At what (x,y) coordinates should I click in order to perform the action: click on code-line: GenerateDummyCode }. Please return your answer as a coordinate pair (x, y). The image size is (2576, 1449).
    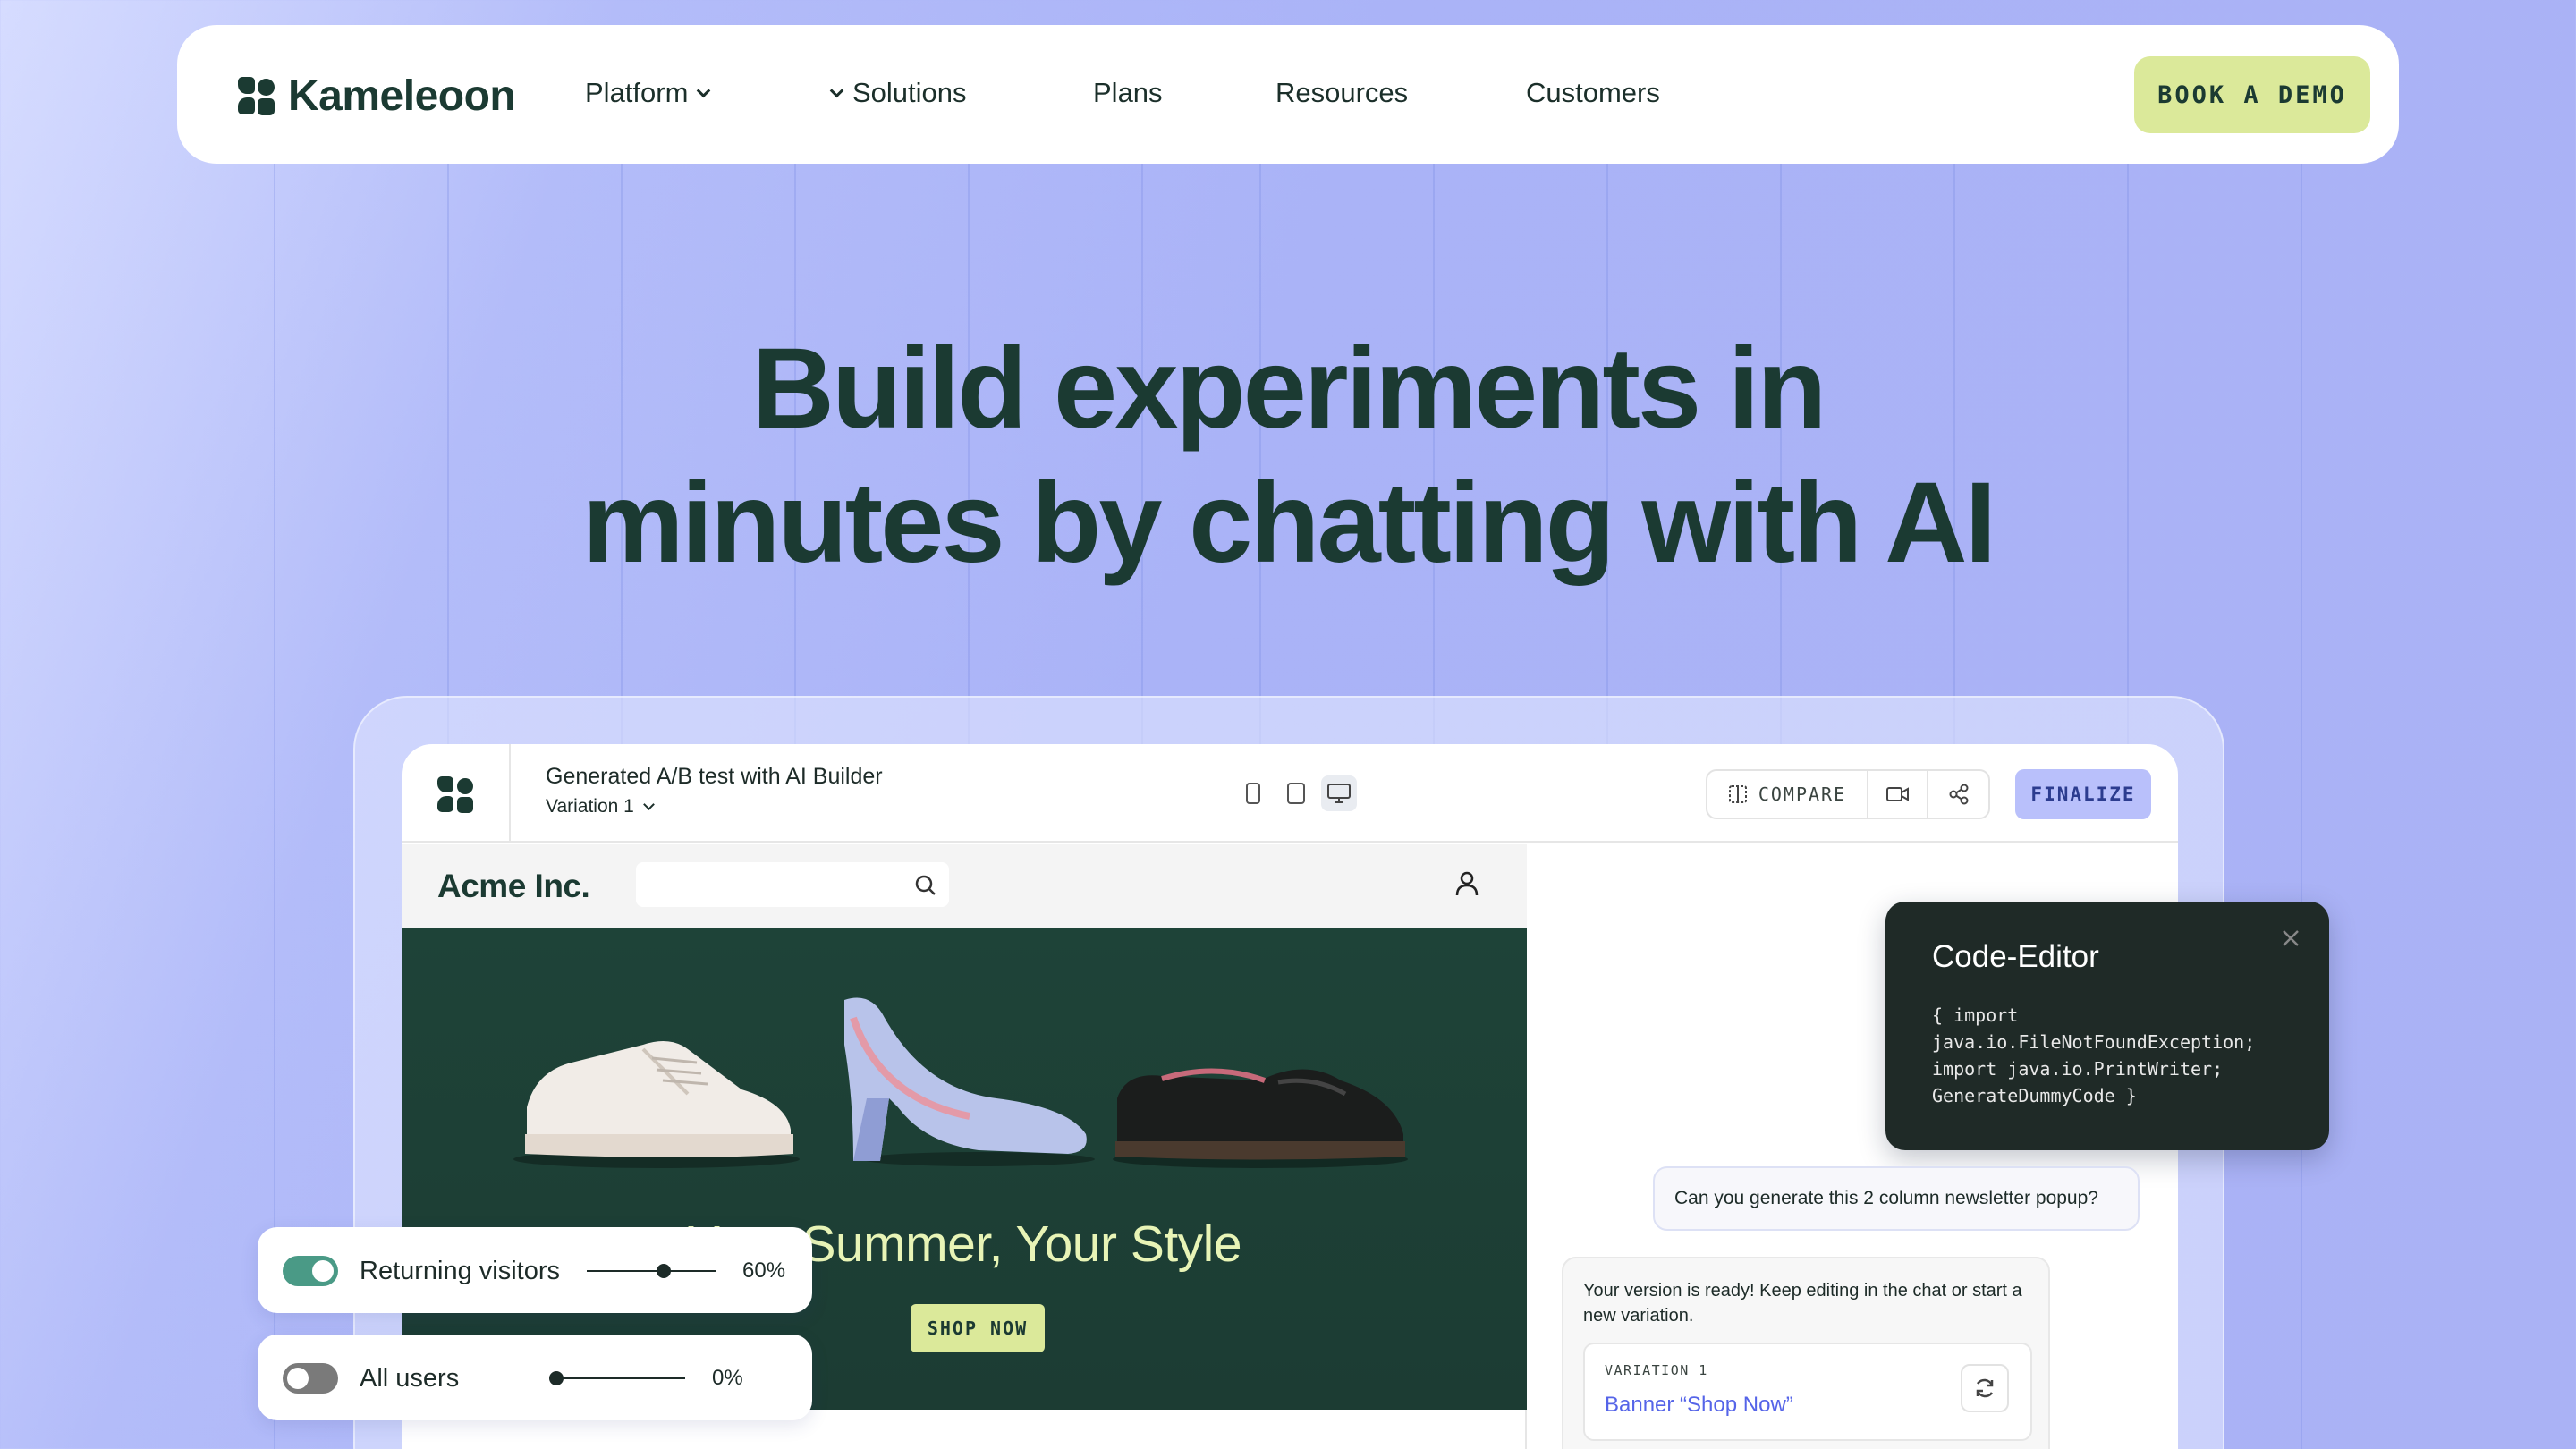
    Looking at the image, I should click on (2034, 1095).